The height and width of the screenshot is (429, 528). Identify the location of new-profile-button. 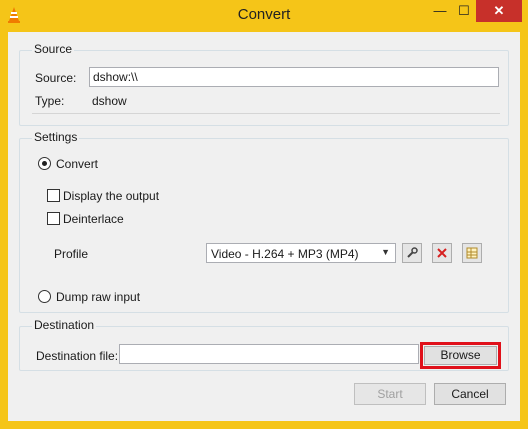
(472, 253).